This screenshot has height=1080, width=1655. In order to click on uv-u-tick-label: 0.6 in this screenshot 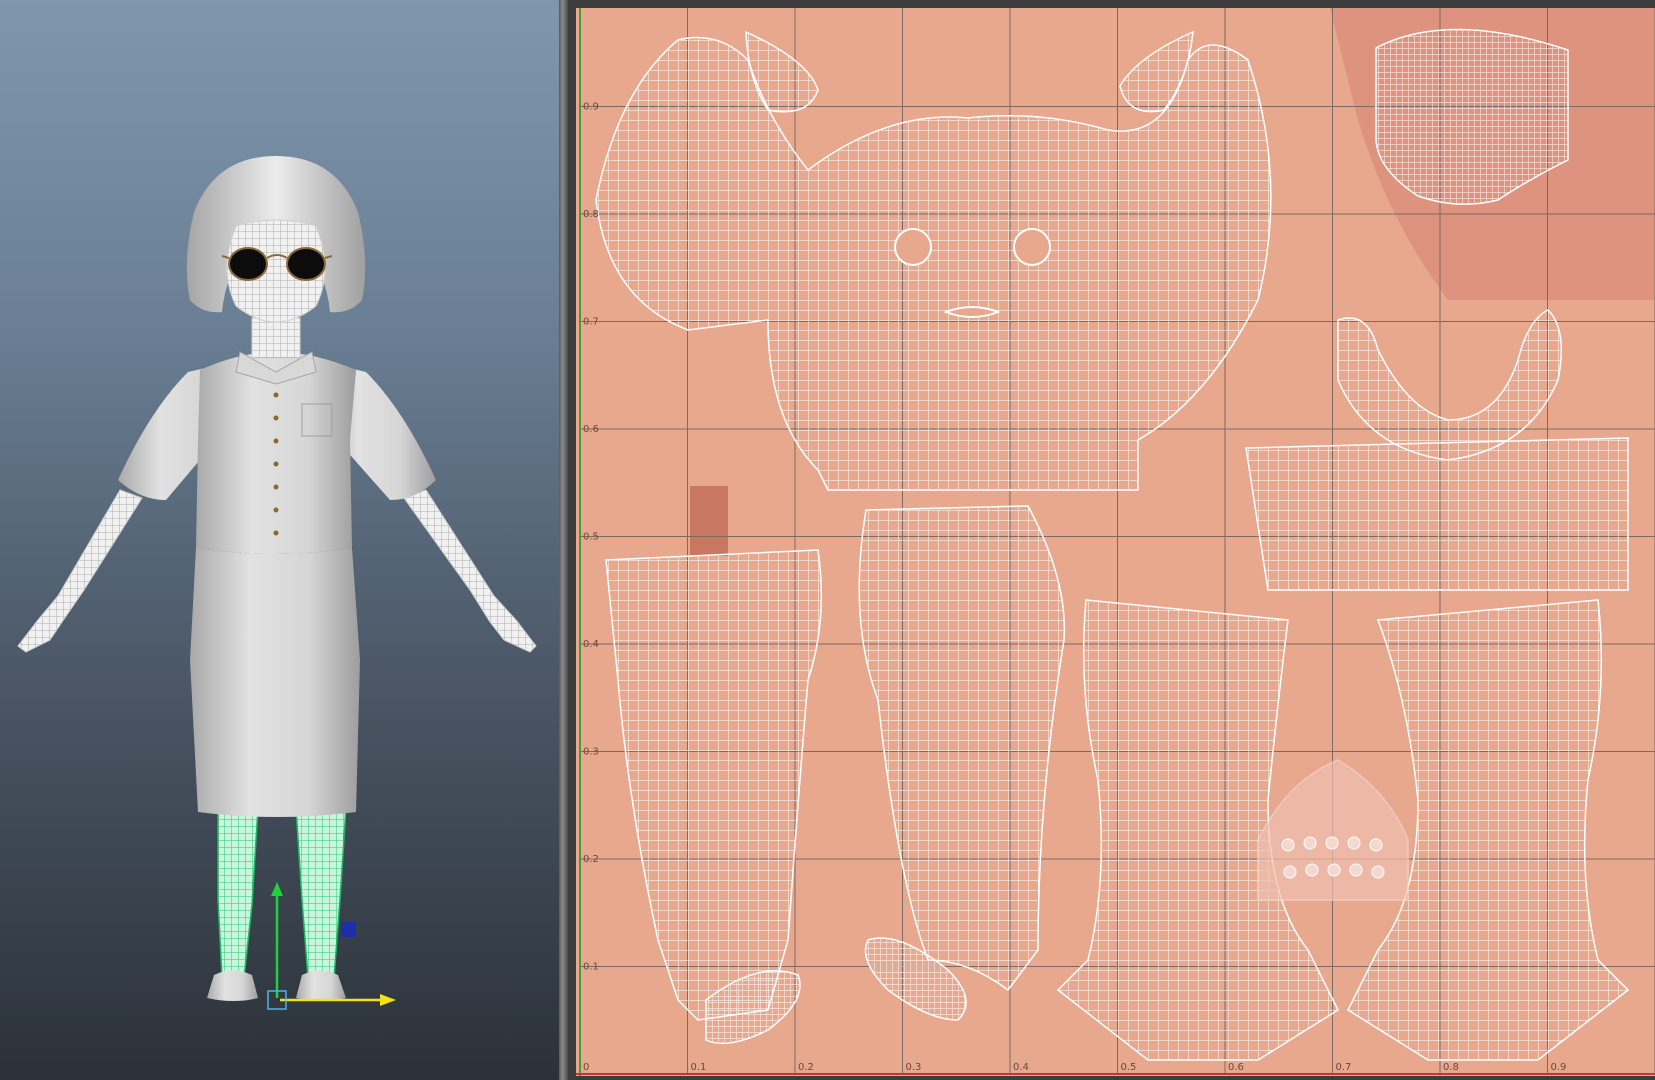, I will do `click(1236, 1067)`.